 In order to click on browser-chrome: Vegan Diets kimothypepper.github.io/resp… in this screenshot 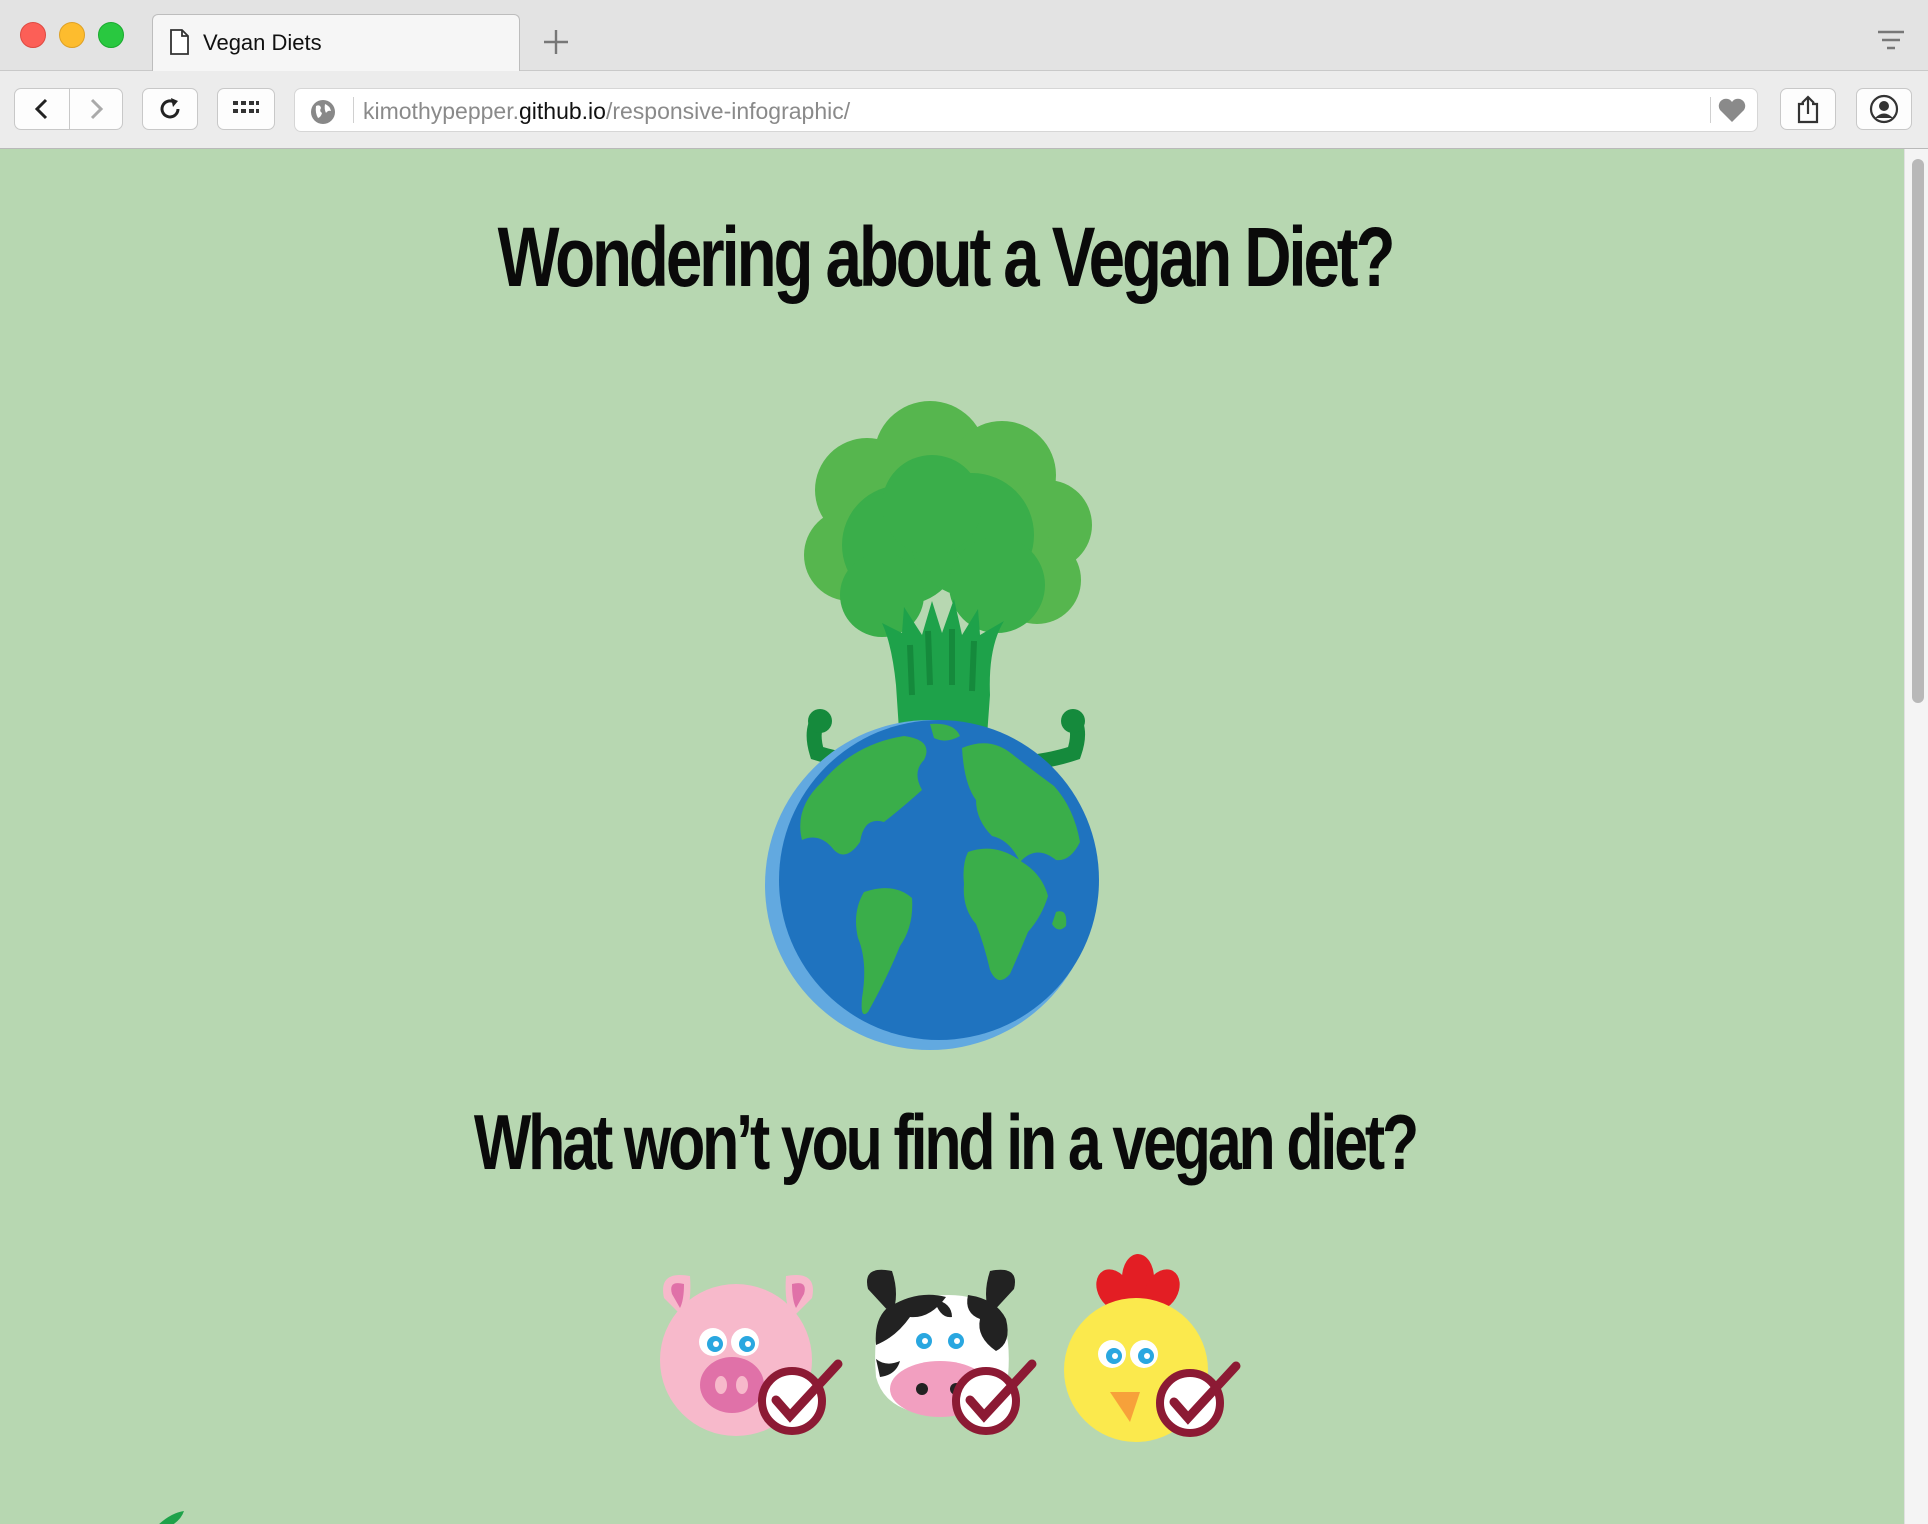, I will do `click(964, 74)`.